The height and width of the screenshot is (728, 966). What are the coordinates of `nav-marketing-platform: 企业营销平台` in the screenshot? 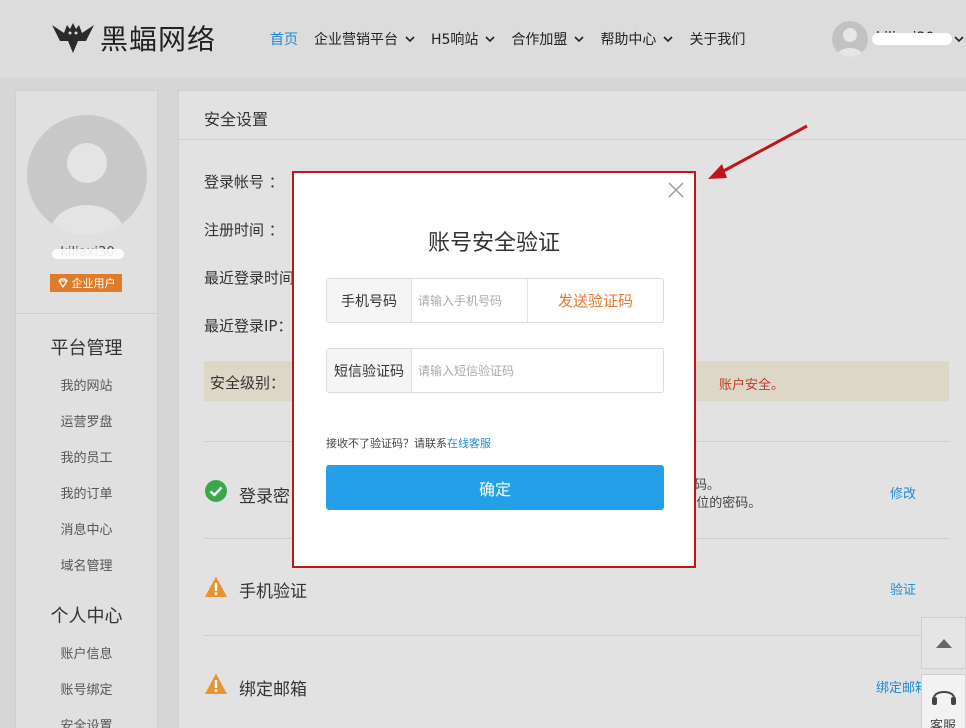 It's located at (364, 39).